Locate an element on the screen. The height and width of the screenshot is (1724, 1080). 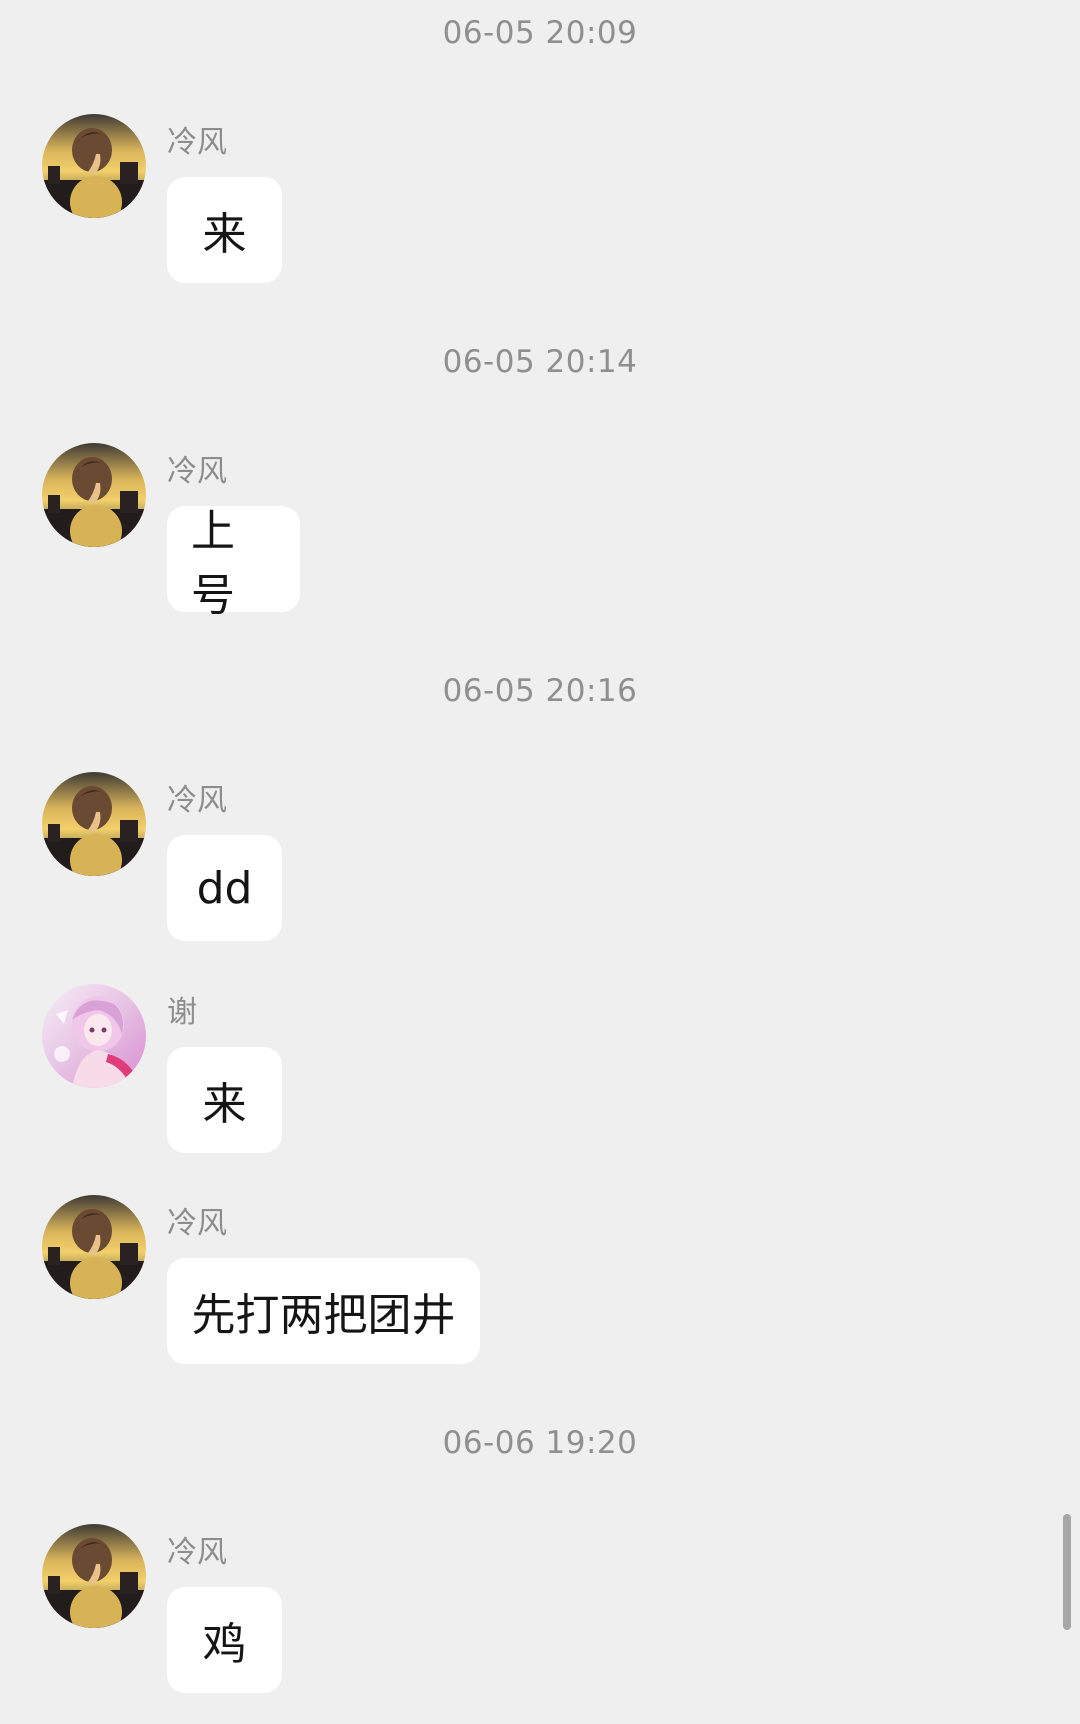
message-bubble: 鸡 is located at coordinates (224, 1640).